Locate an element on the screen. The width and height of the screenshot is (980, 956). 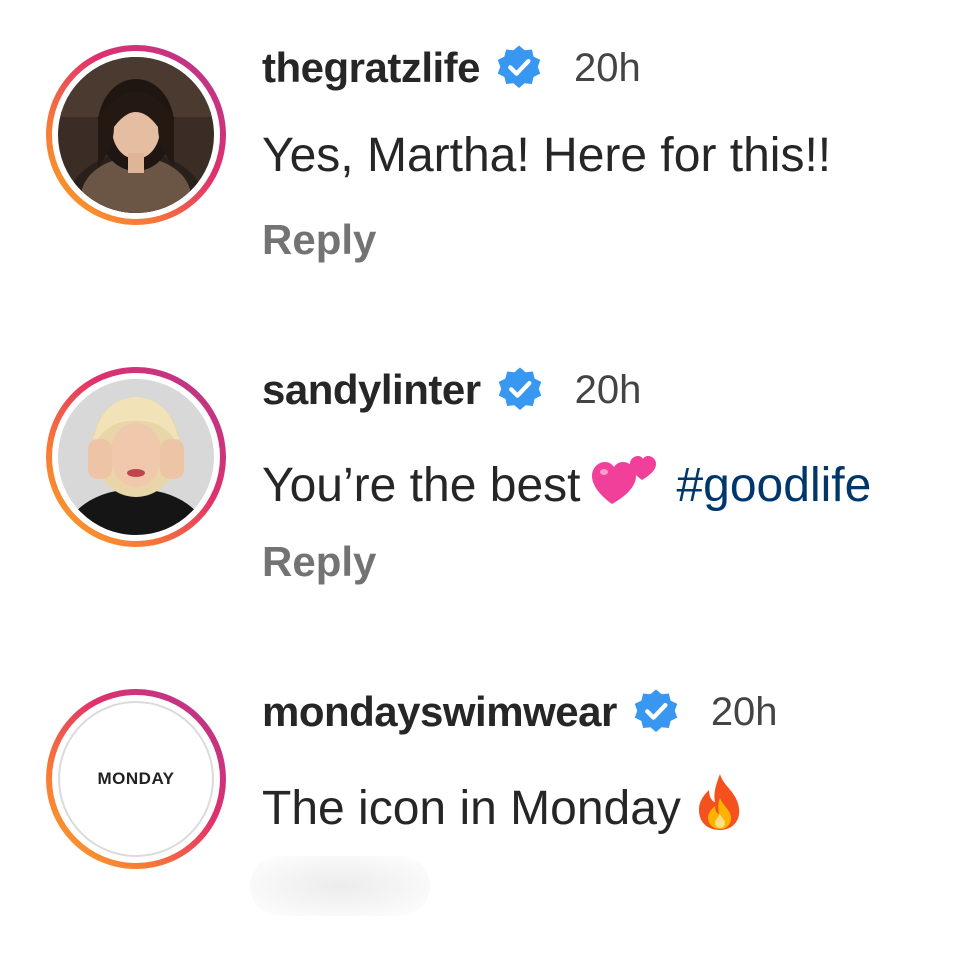
two-hearts-emoji-icon is located at coordinates (625, 485).